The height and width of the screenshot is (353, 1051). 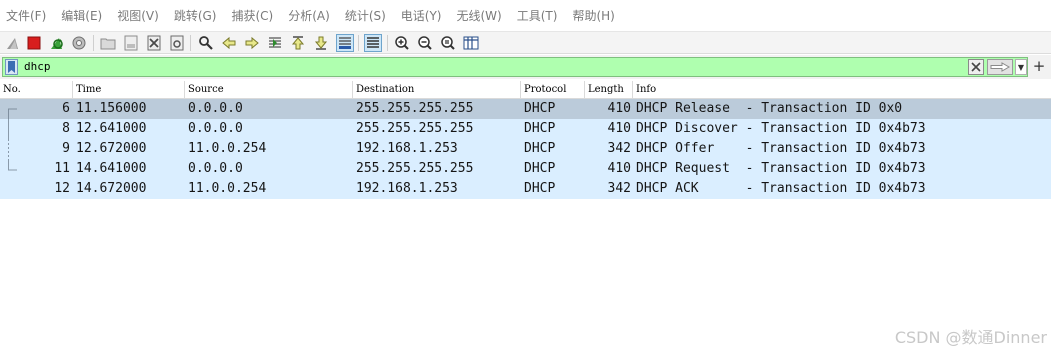 I want to click on menu-edit: 编辑(E), so click(x=81, y=16).